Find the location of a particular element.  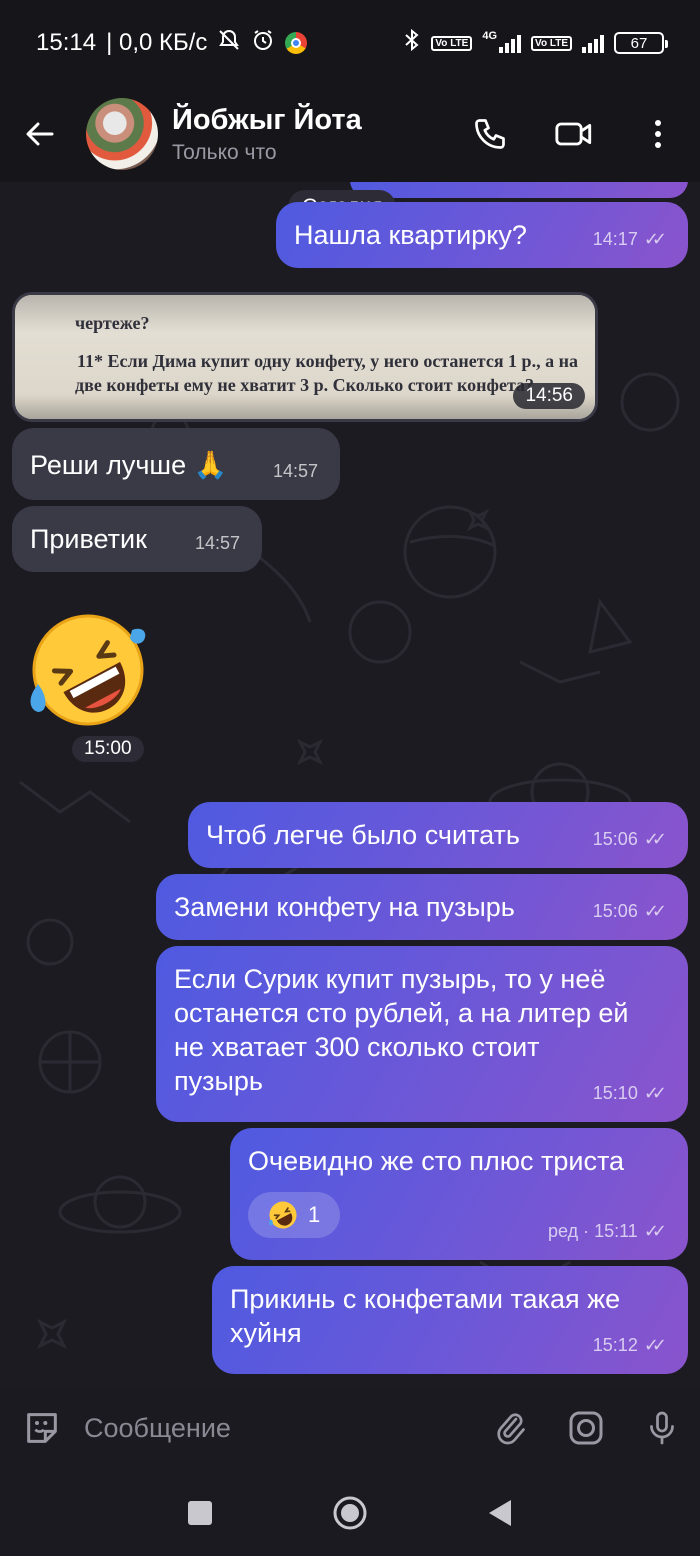

message-time: 15:10 is located at coordinates (615, 1093).